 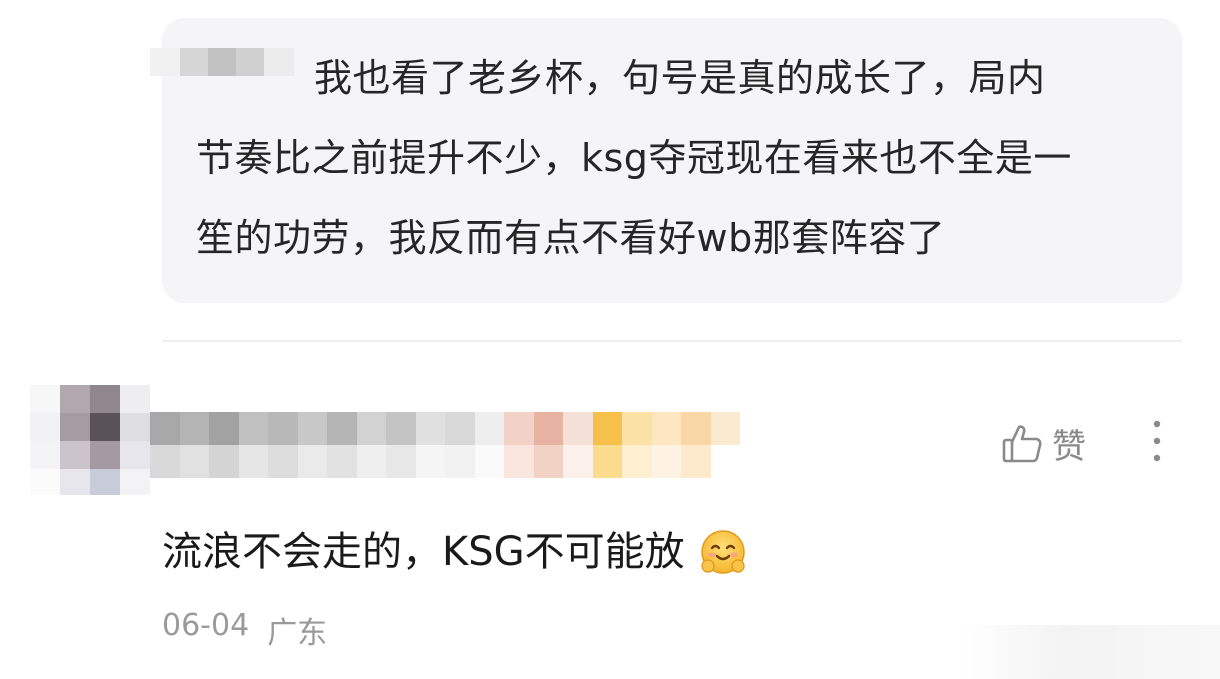 What do you see at coordinates (1157, 443) in the screenshot?
I see `more-options-button` at bounding box center [1157, 443].